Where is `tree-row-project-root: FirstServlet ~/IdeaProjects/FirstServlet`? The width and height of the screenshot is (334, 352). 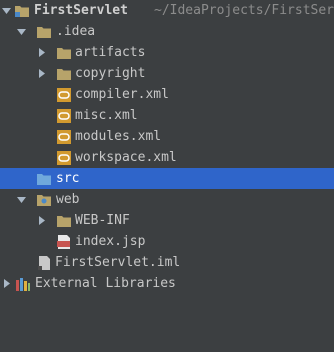
tree-row-project-root: FirstServlet ~/IdeaProjects/FirstServlet is located at coordinates (167, 10).